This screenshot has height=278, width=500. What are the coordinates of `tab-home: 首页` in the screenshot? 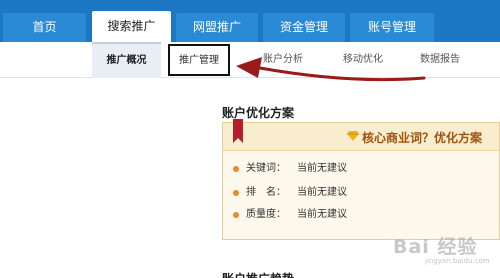 It's located at (44, 27).